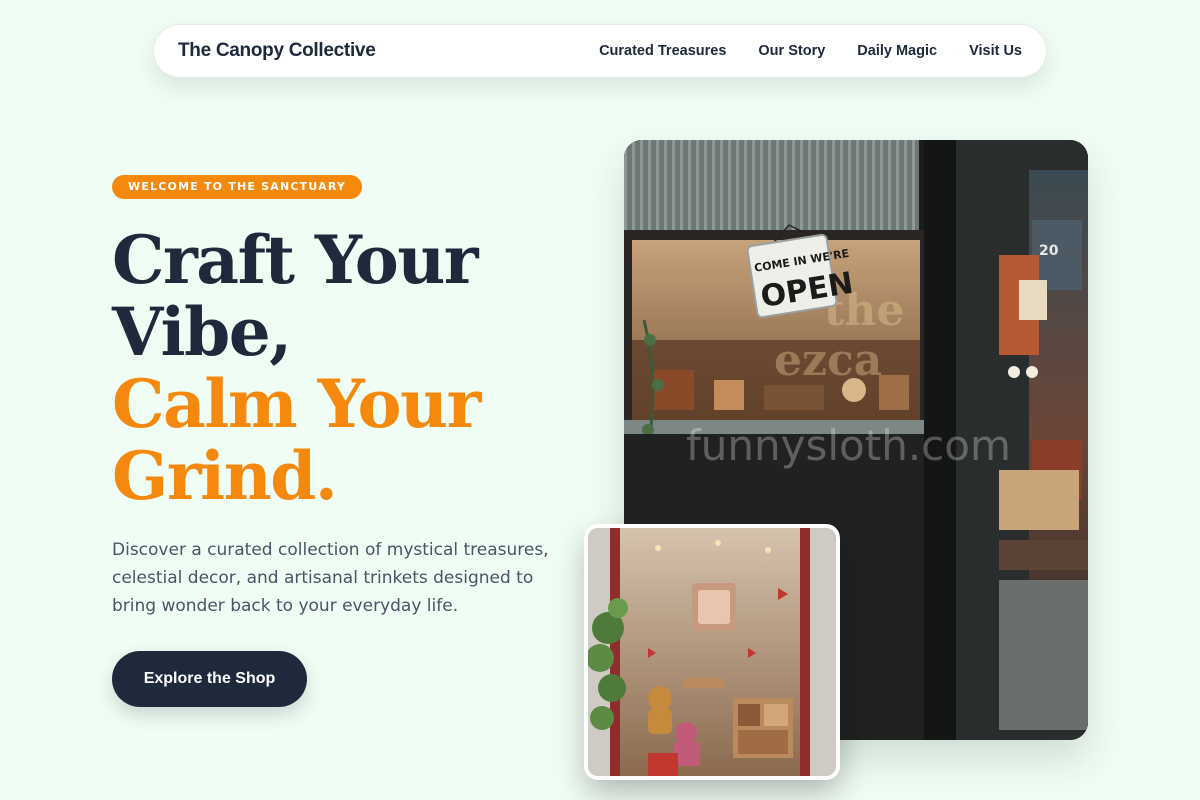 Image resolution: width=1200 pixels, height=800 pixels. Describe the element at coordinates (897, 51) in the screenshot. I see `nav-link-daily-magic: Daily Magic` at that location.